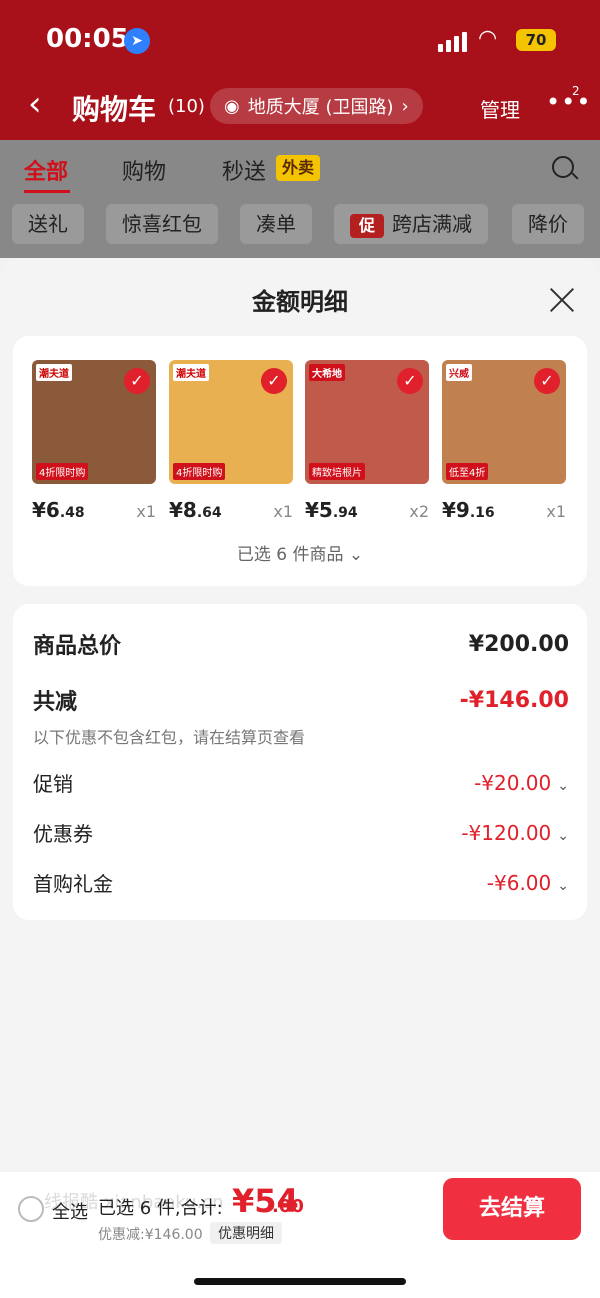 The height and width of the screenshot is (1298, 600). Describe the element at coordinates (548, 224) in the screenshot. I see `chip-price-drop: 降价` at that location.